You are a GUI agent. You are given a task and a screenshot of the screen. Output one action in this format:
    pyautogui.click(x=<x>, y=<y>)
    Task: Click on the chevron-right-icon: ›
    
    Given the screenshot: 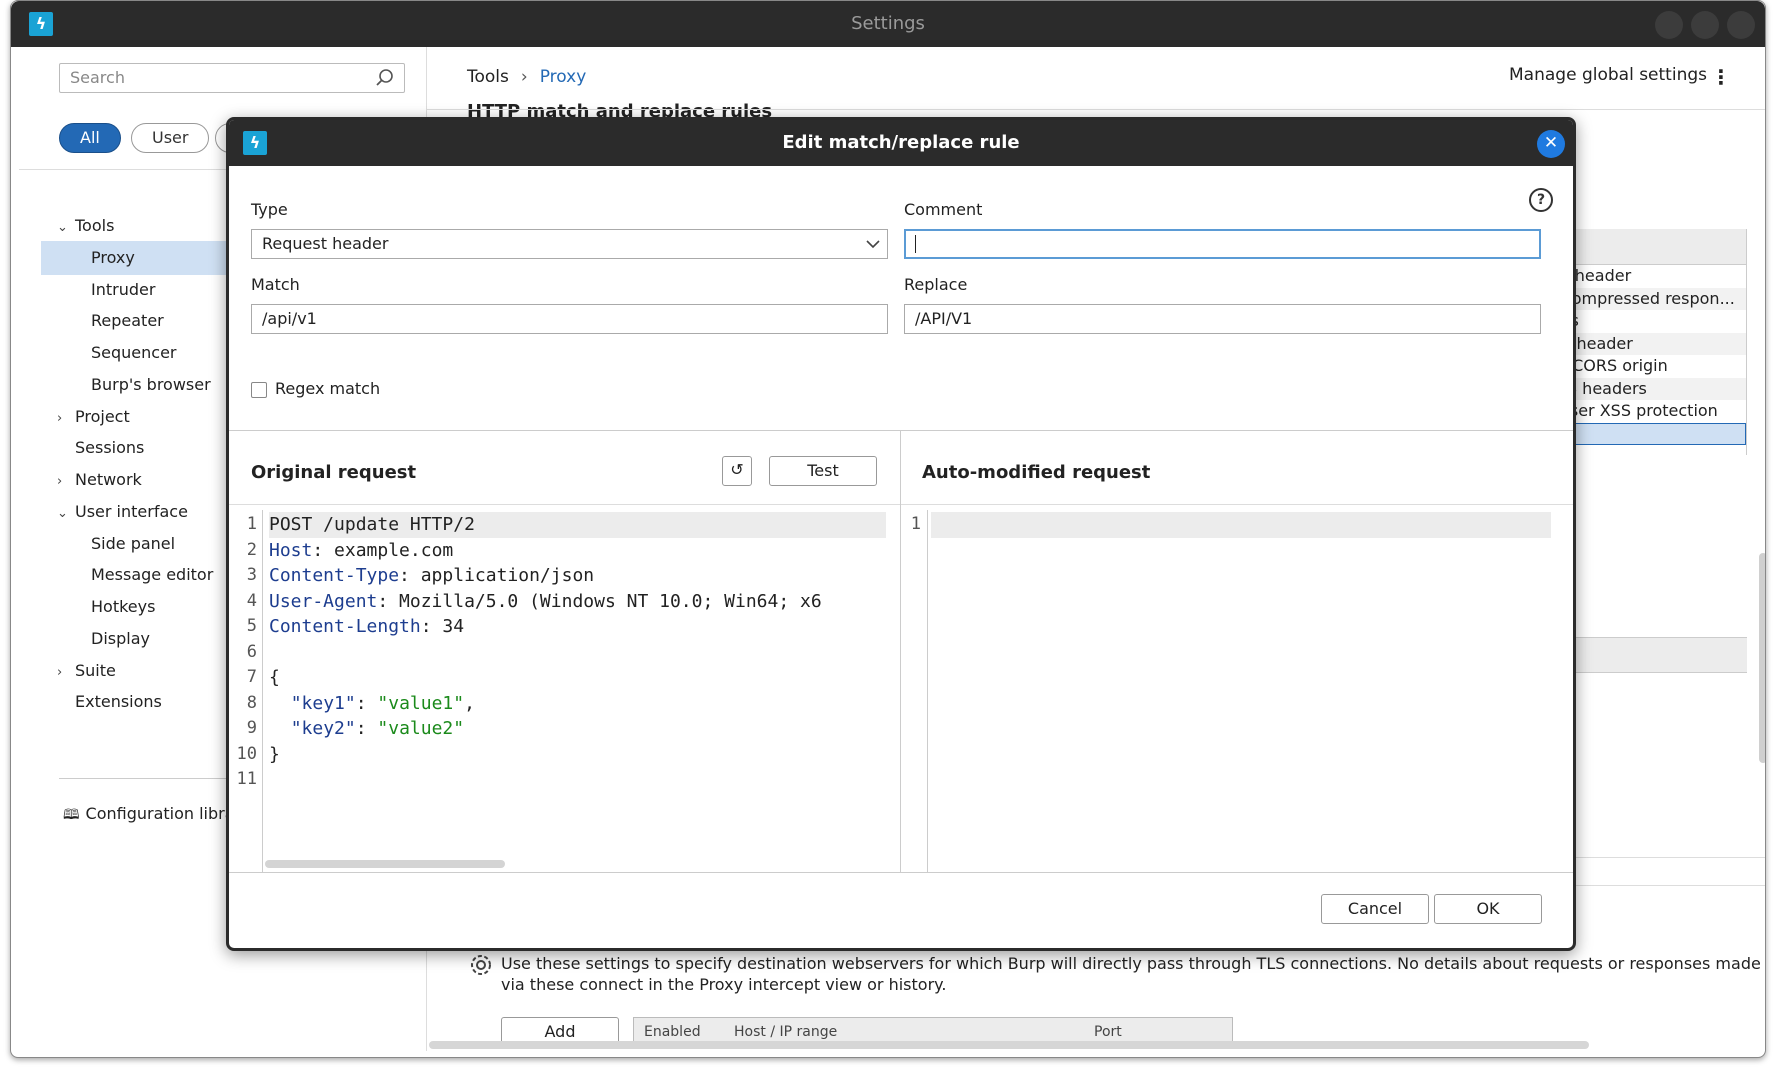 What is the action you would take?
    pyautogui.click(x=524, y=77)
    